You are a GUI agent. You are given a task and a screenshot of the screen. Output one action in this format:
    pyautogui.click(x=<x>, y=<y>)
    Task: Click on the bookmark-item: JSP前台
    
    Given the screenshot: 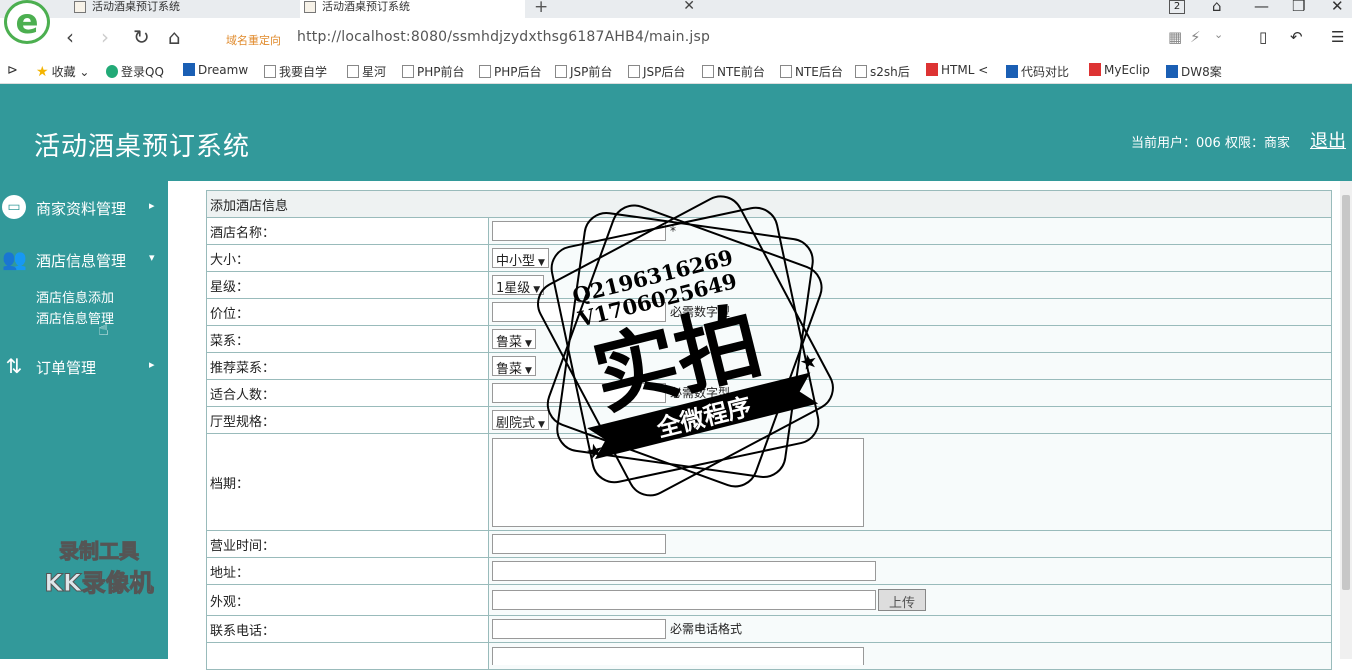 What is the action you would take?
    pyautogui.click(x=583, y=71)
    